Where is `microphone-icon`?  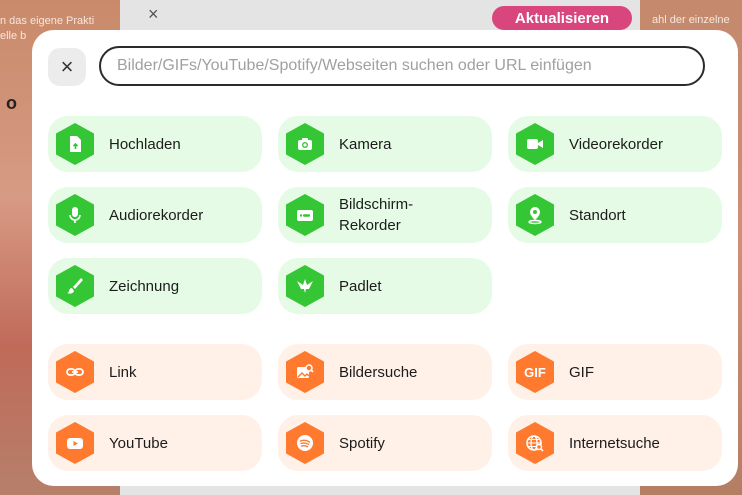 microphone-icon is located at coordinates (75, 215).